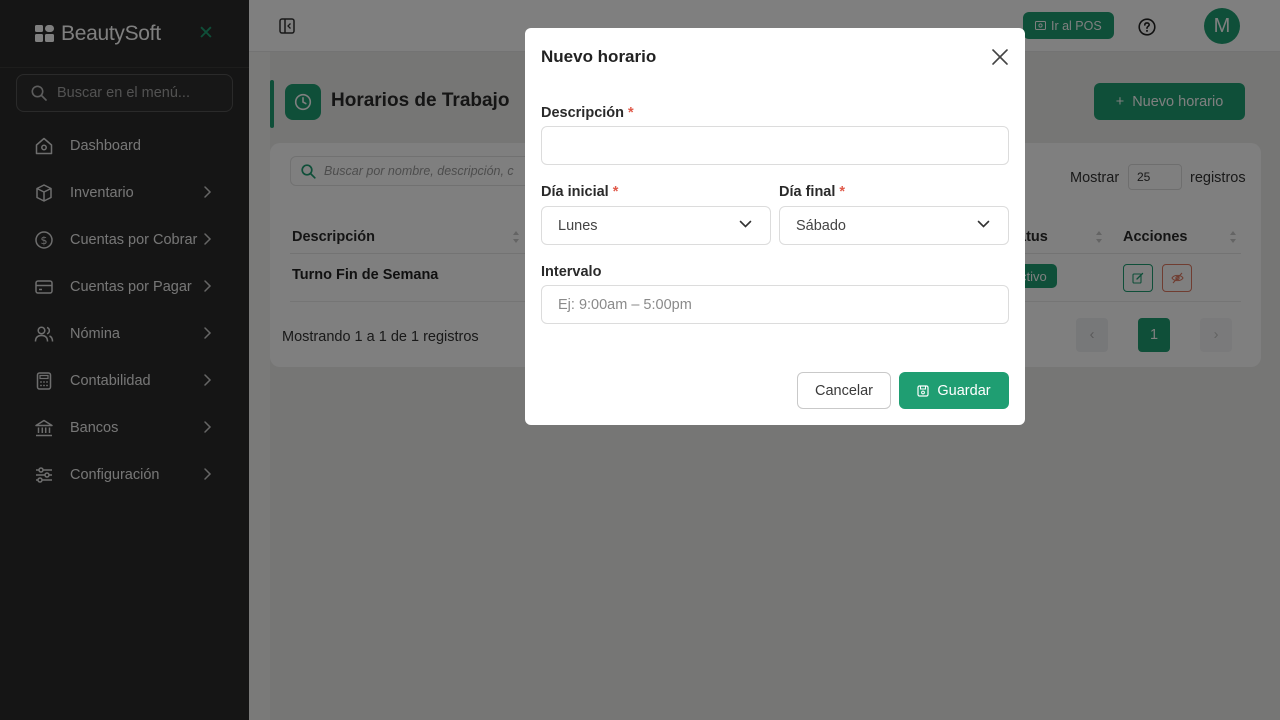 The height and width of the screenshot is (720, 1280). Describe the element at coordinates (599, 56) in the screenshot. I see `modal-title: Nuevo horario` at that location.